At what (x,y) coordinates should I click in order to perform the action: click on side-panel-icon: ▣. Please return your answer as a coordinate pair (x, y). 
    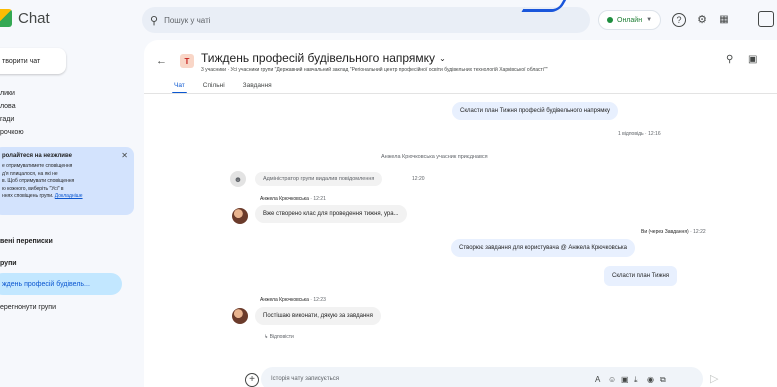
    Looking at the image, I should click on (752, 59).